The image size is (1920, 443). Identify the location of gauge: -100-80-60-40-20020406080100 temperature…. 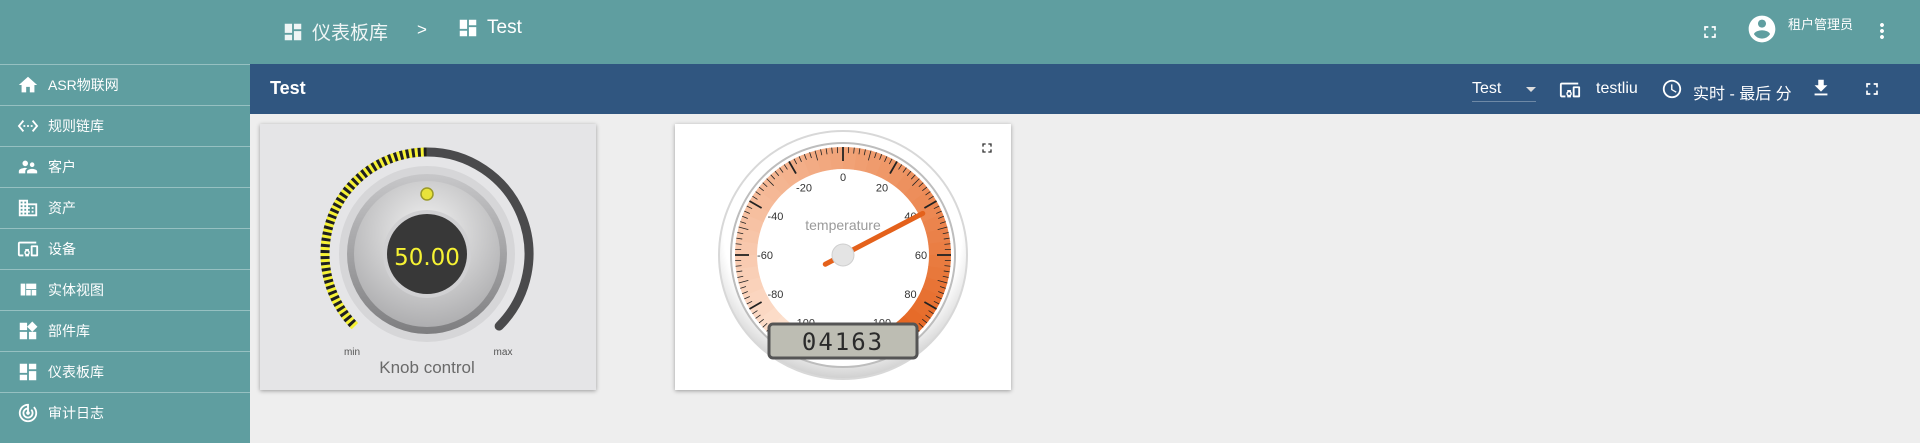
(843, 255).